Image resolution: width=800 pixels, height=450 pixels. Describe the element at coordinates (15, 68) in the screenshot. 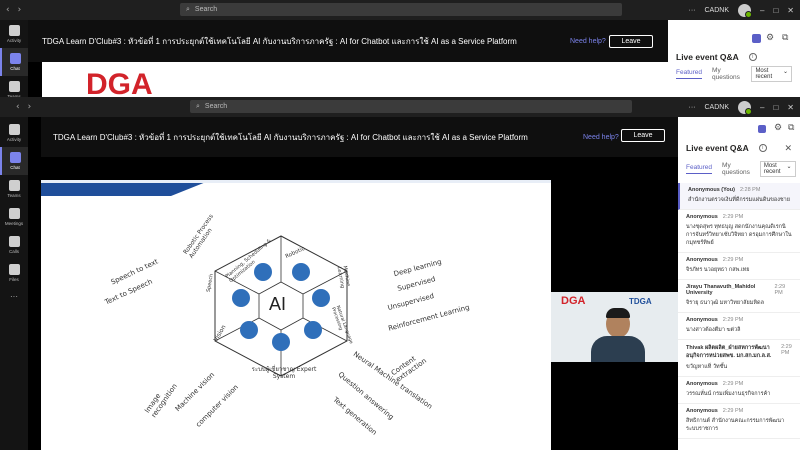

I see `rail-label: Chat` at that location.